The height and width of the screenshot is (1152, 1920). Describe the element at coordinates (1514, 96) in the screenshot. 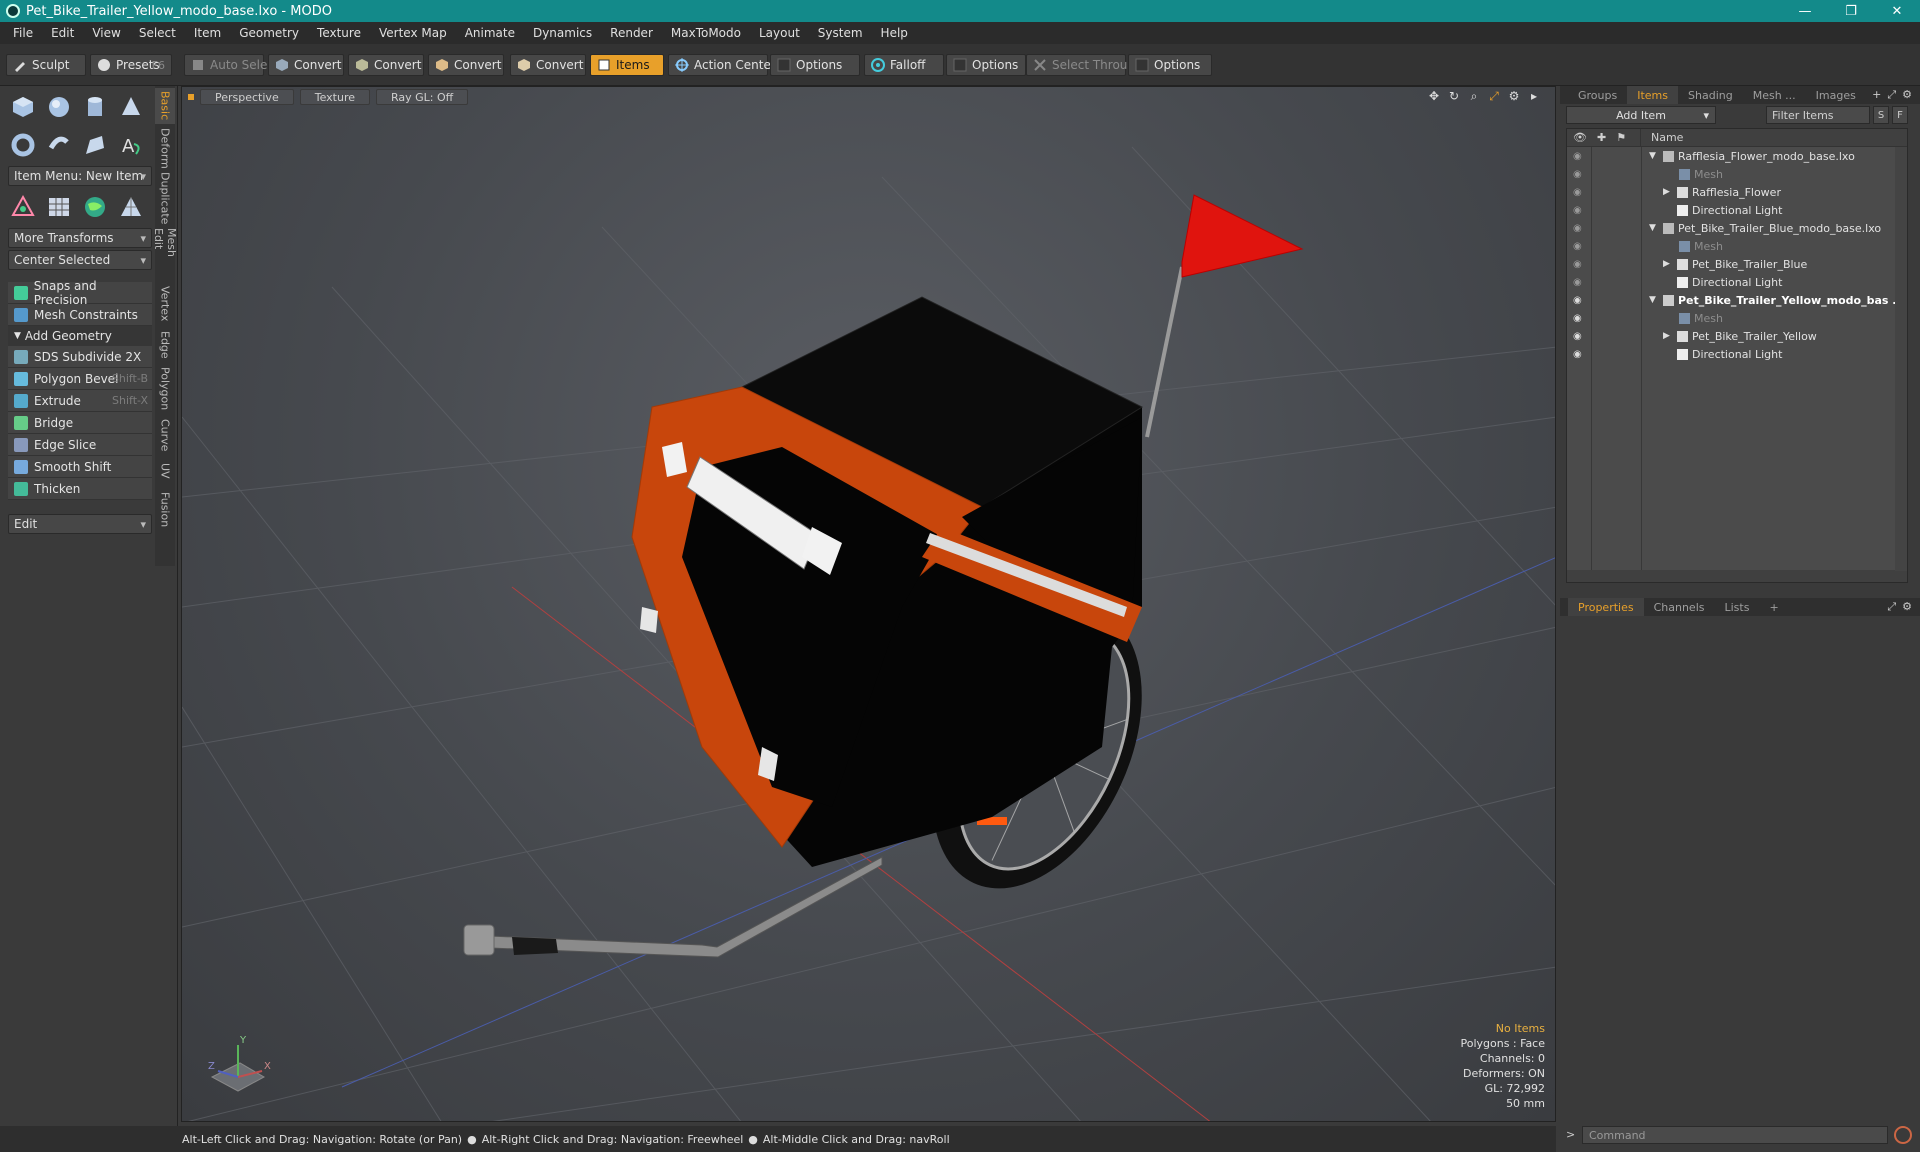

I see `view-settings-icon: ⚙` at that location.